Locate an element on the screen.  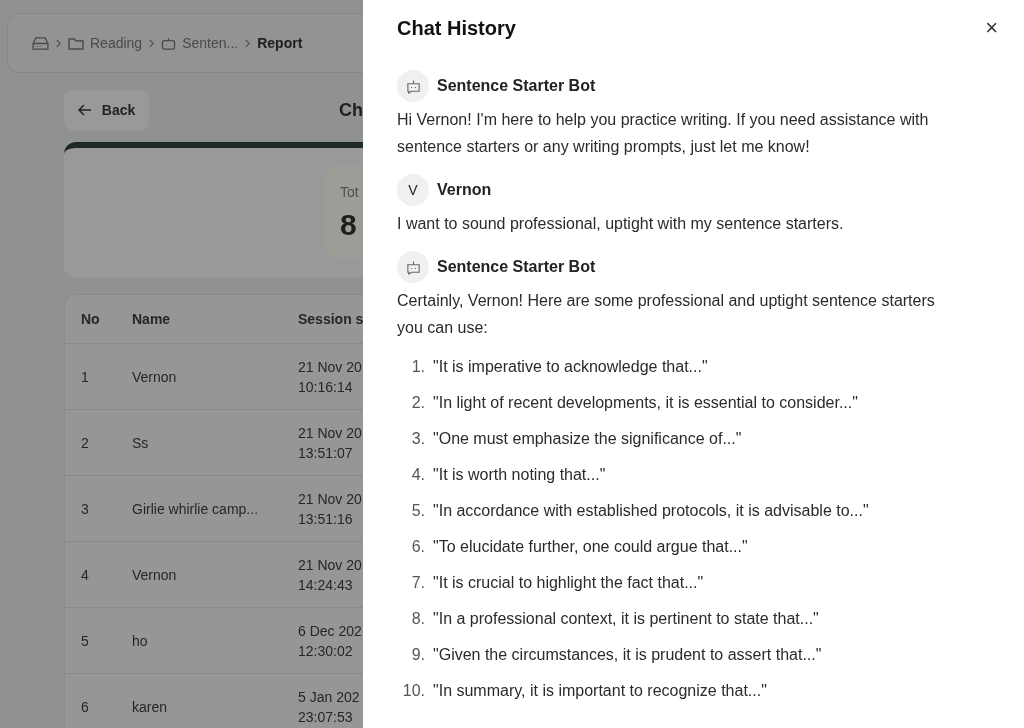
table-cell-text: 21 Nov 20 13:51:16 is located at coordinates (330, 509).